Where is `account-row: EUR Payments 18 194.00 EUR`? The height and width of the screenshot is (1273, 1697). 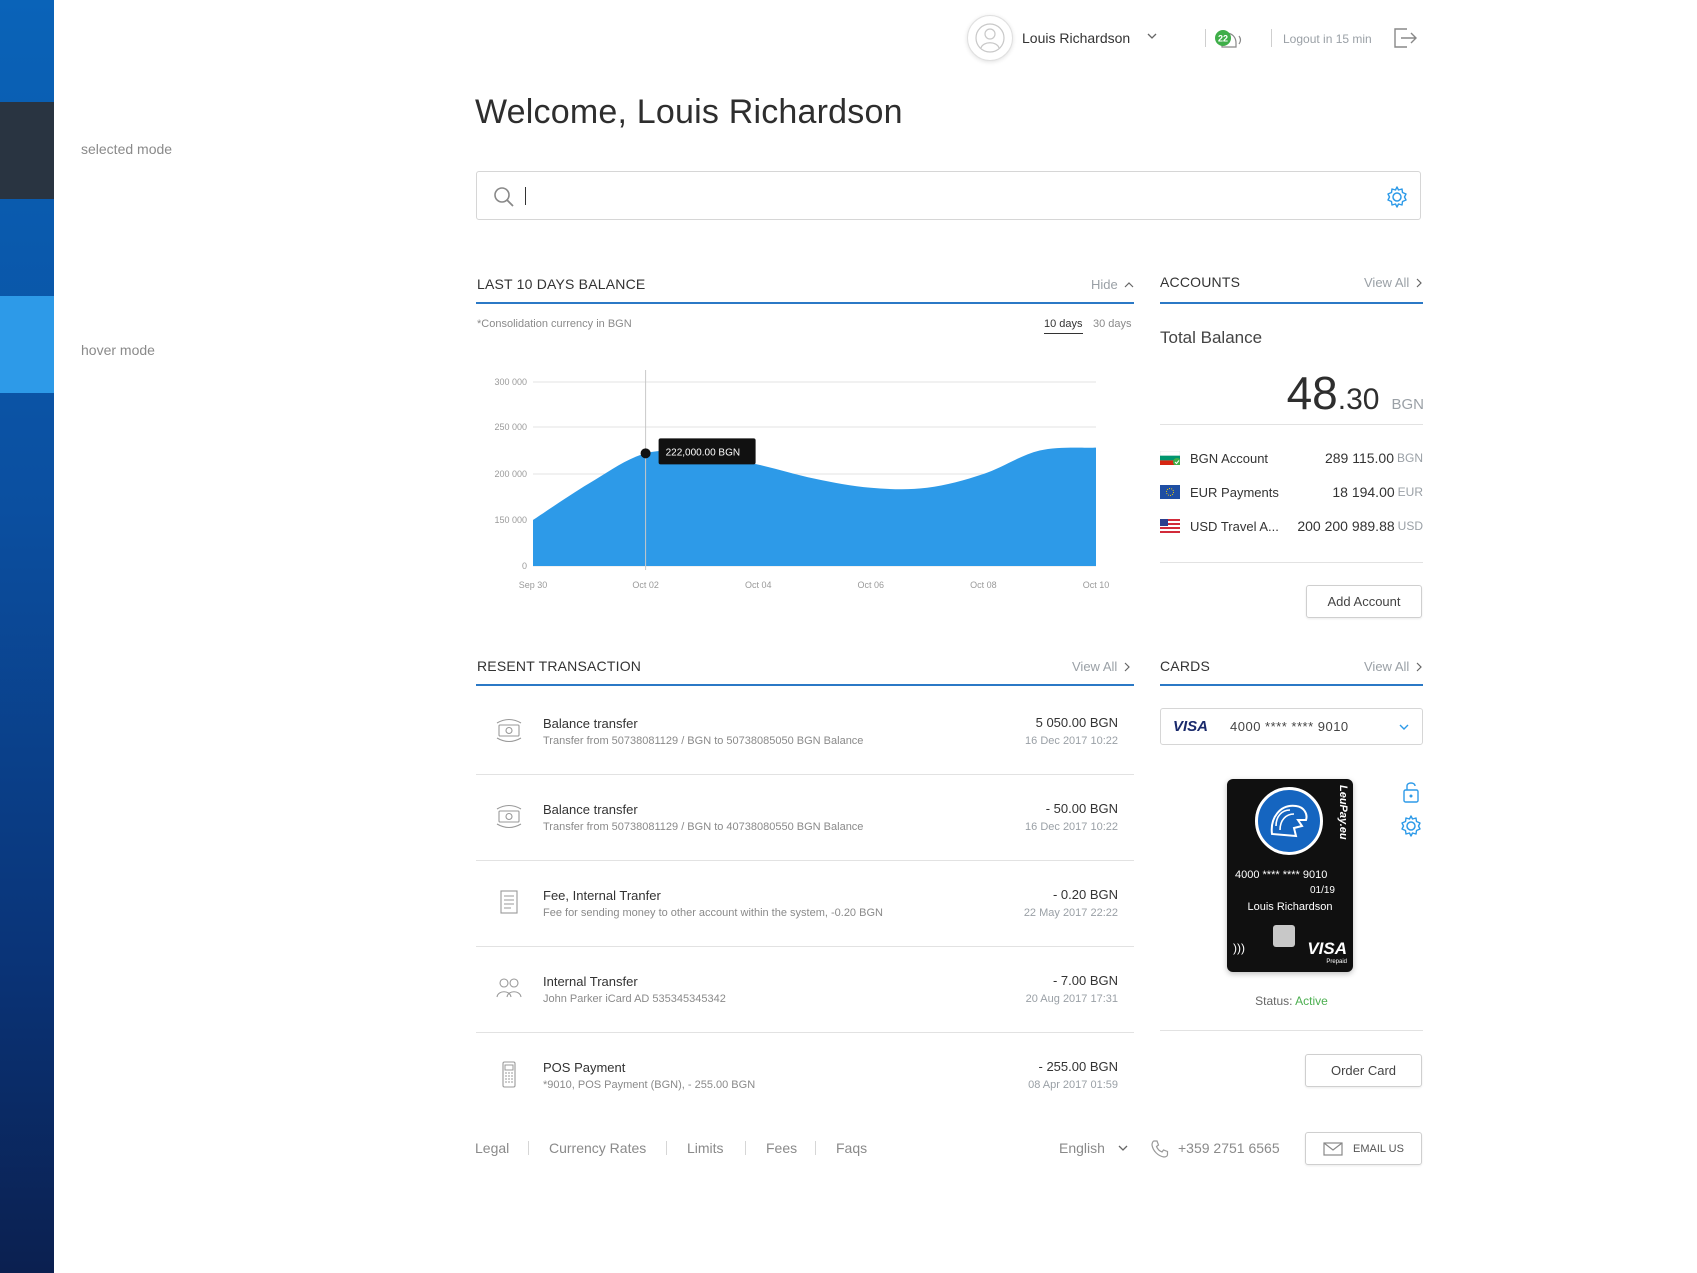 account-row: EUR Payments 18 194.00 EUR is located at coordinates (1291, 492).